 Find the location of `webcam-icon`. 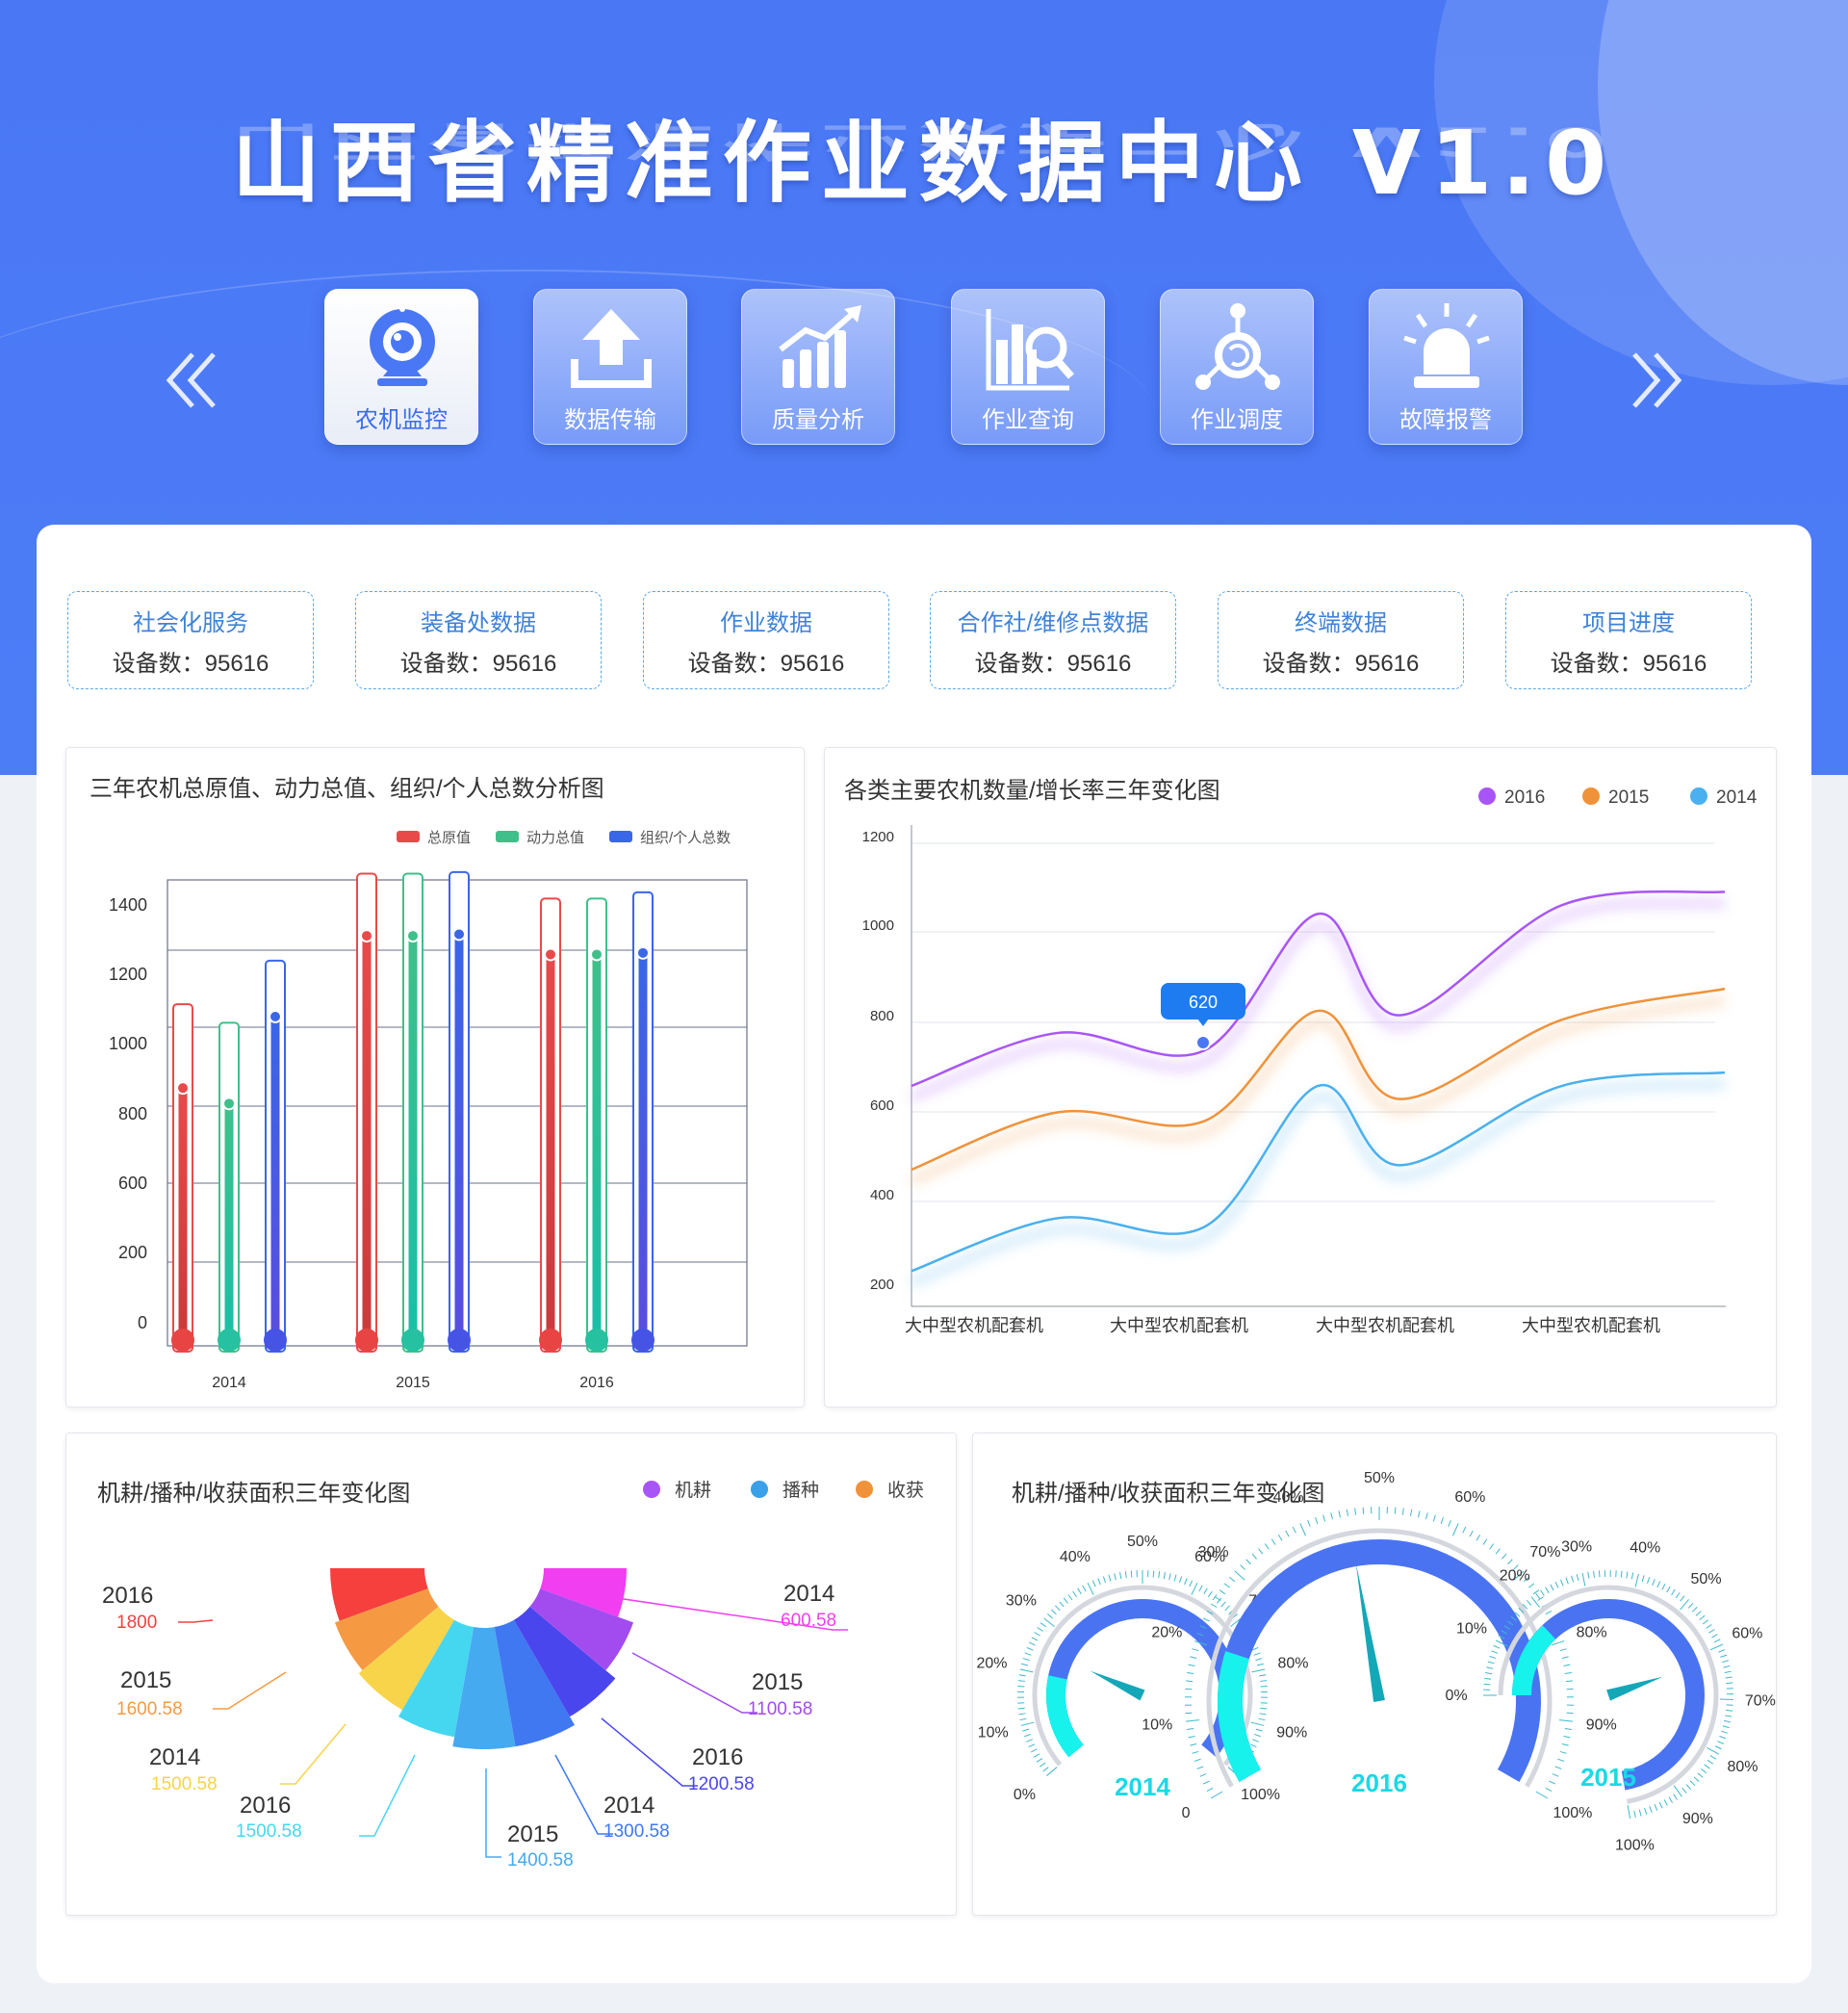

webcam-icon is located at coordinates (402, 346).